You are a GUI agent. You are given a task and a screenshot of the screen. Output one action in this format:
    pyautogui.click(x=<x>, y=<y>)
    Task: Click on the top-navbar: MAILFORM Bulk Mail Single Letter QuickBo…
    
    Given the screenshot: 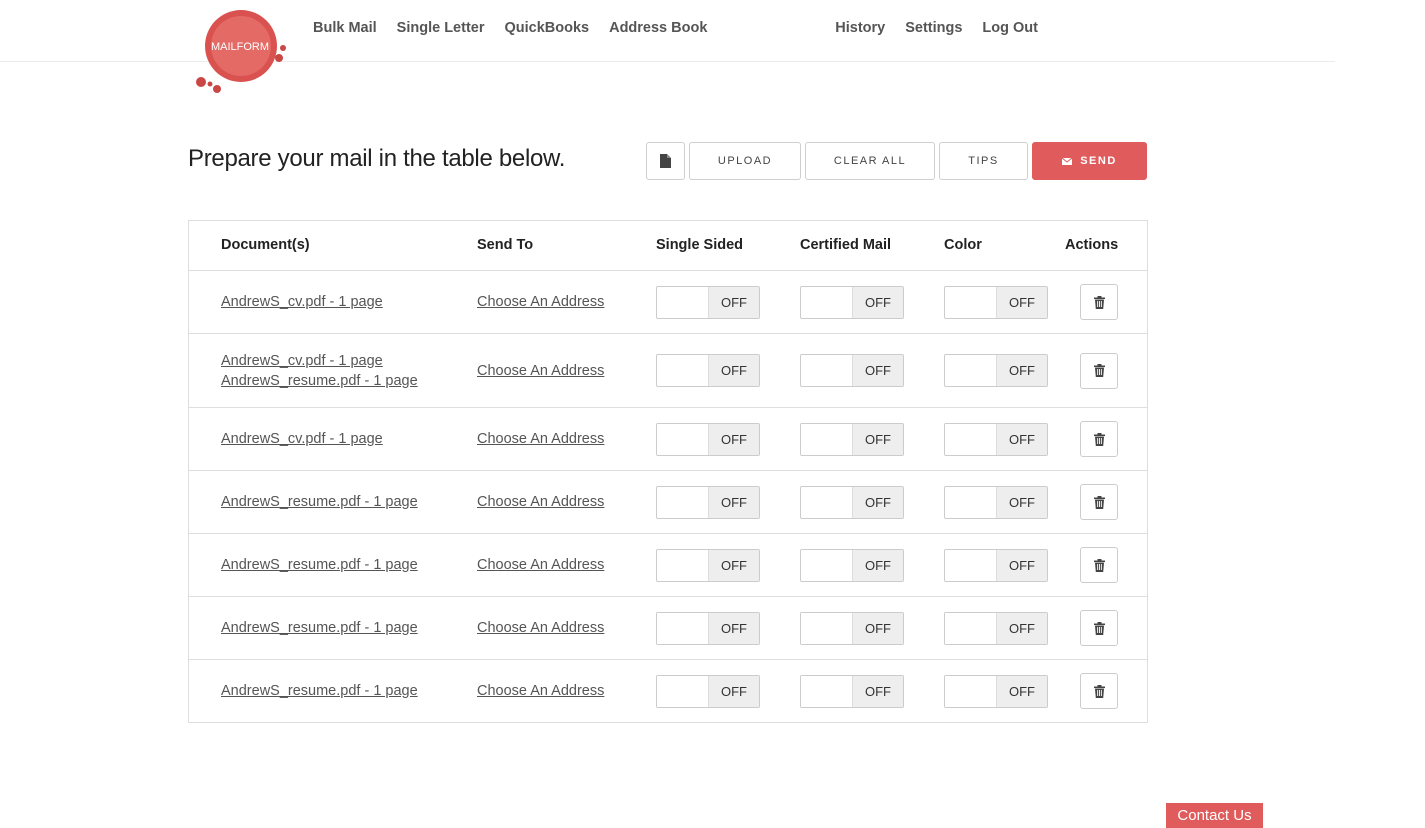 What is the action you would take?
    pyautogui.click(x=667, y=46)
    